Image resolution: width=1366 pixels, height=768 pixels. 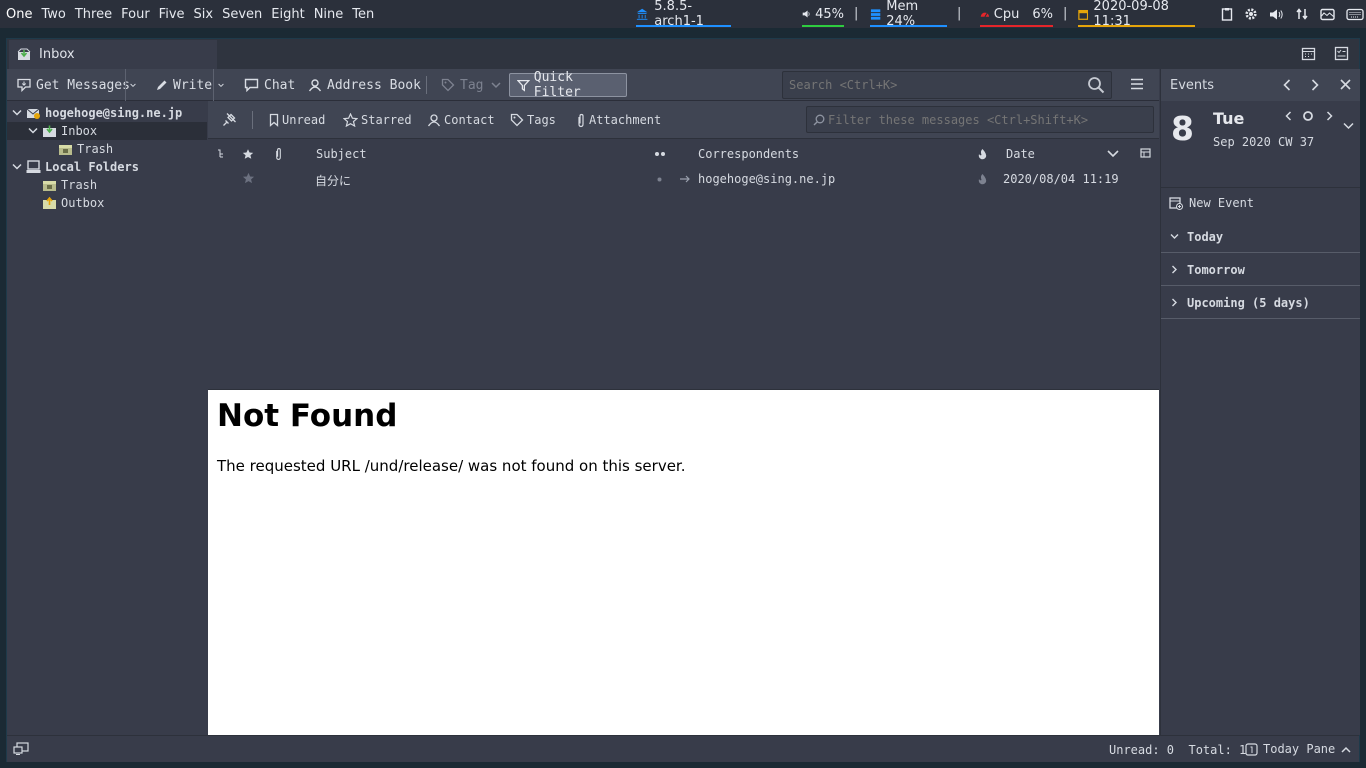 I want to click on tag-button: Tag, so click(x=473, y=85).